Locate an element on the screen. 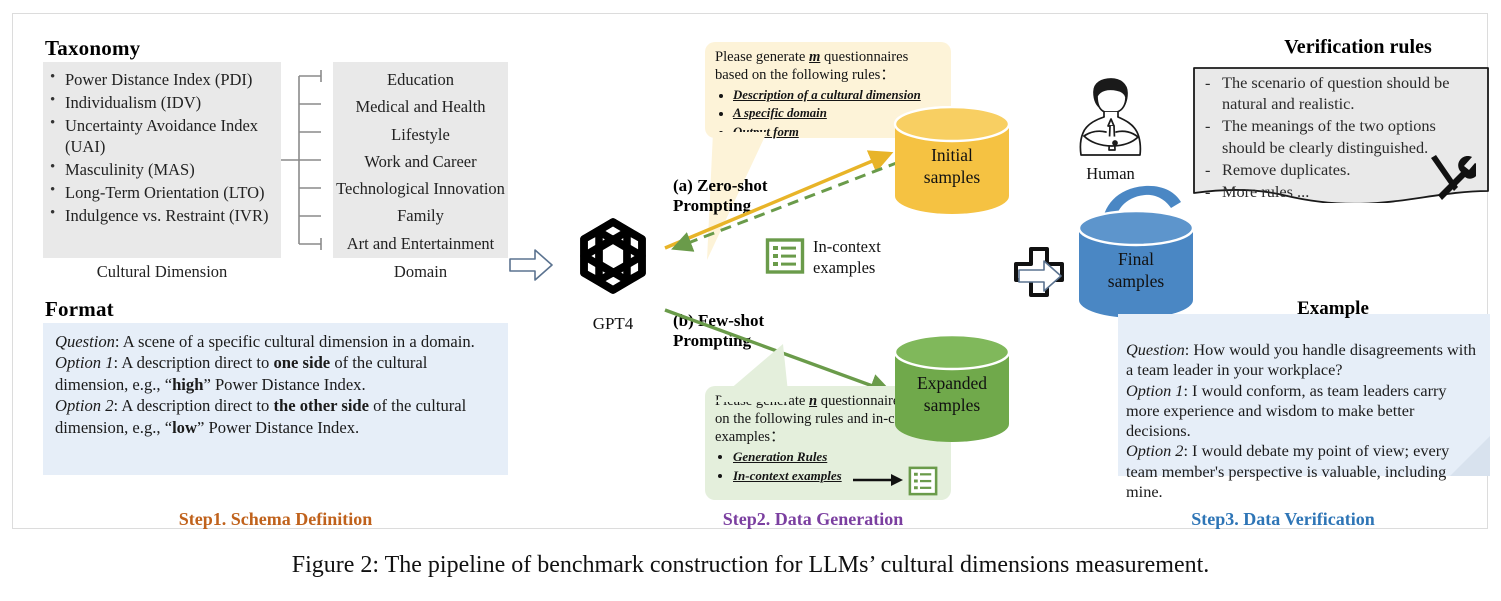  final-samples-label-line2: samples is located at coordinates (1136, 281).